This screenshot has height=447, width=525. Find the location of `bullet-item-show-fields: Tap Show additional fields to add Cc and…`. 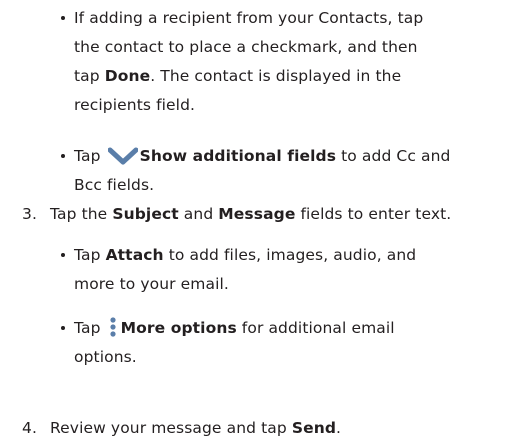

bullet-item-show-fields: Tap Show additional fields to add Cc and… is located at coordinates (262, 172).